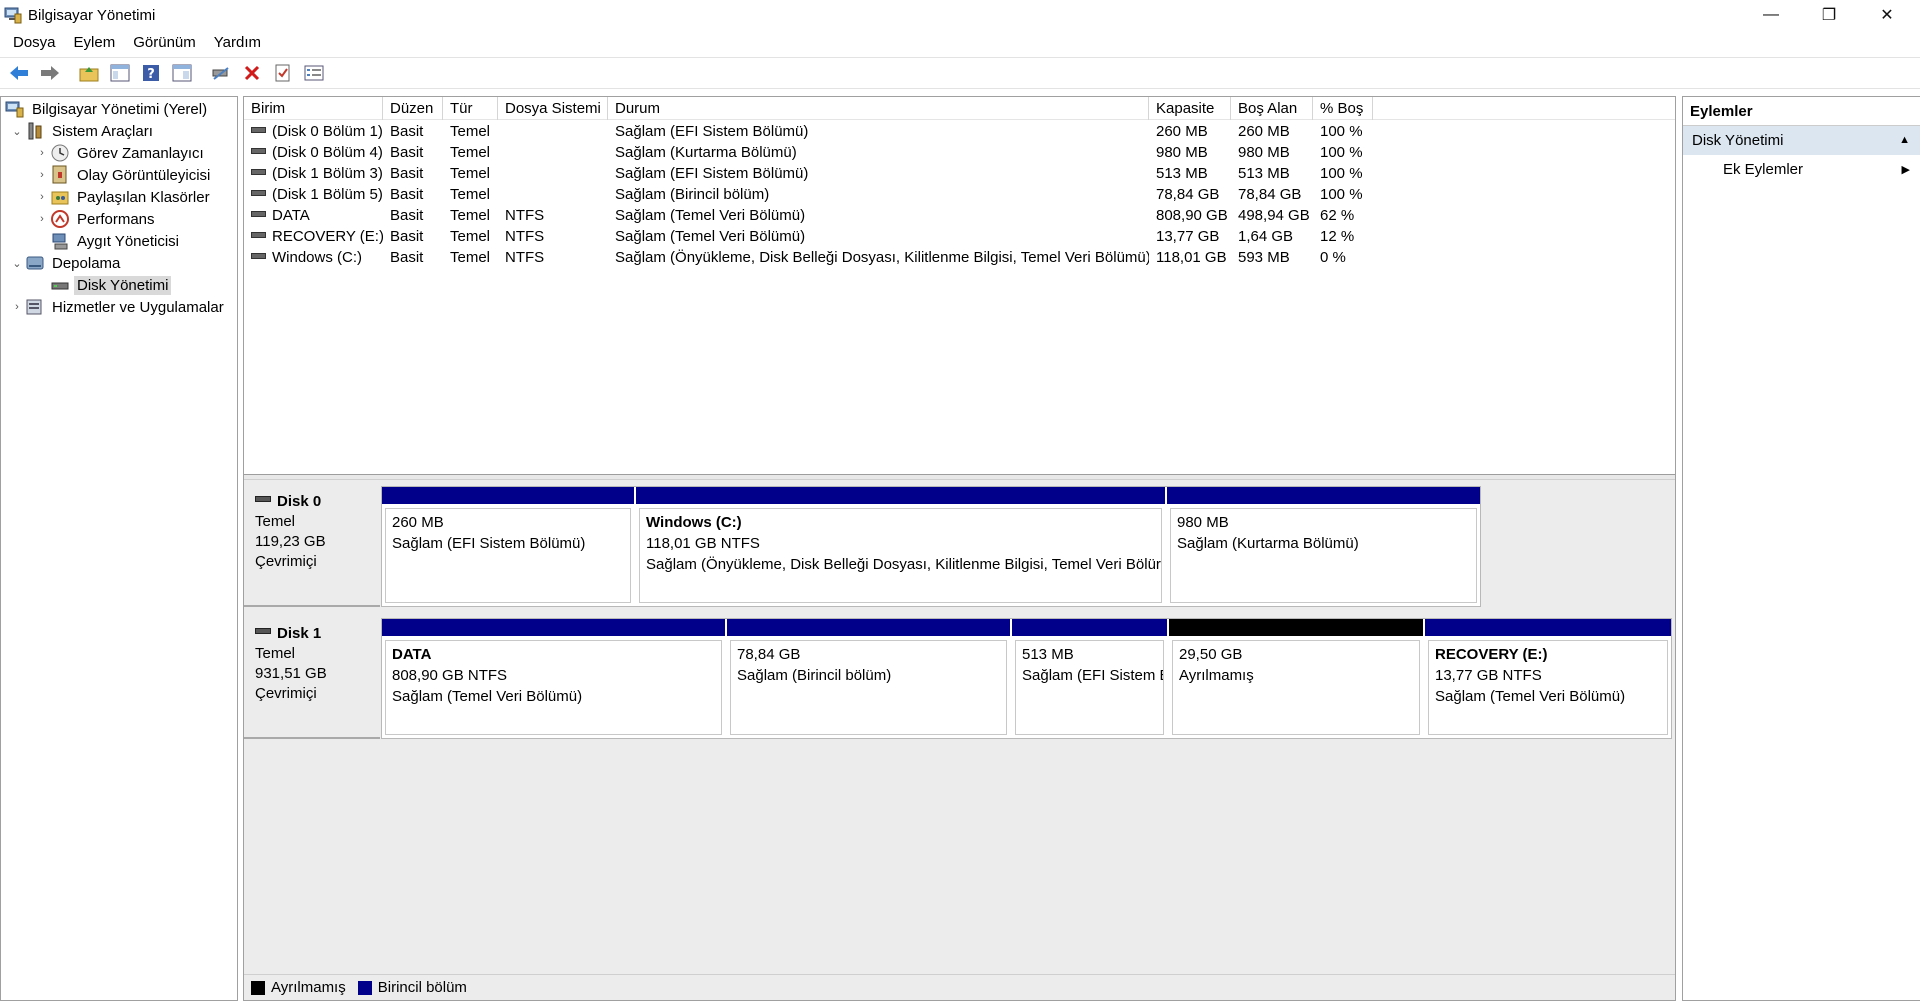 This screenshot has height=1001, width=1920. What do you see at coordinates (1296, 678) in the screenshot?
I see `partition-disk1-unallocated: 29,50 GB Ayrılmamış` at bounding box center [1296, 678].